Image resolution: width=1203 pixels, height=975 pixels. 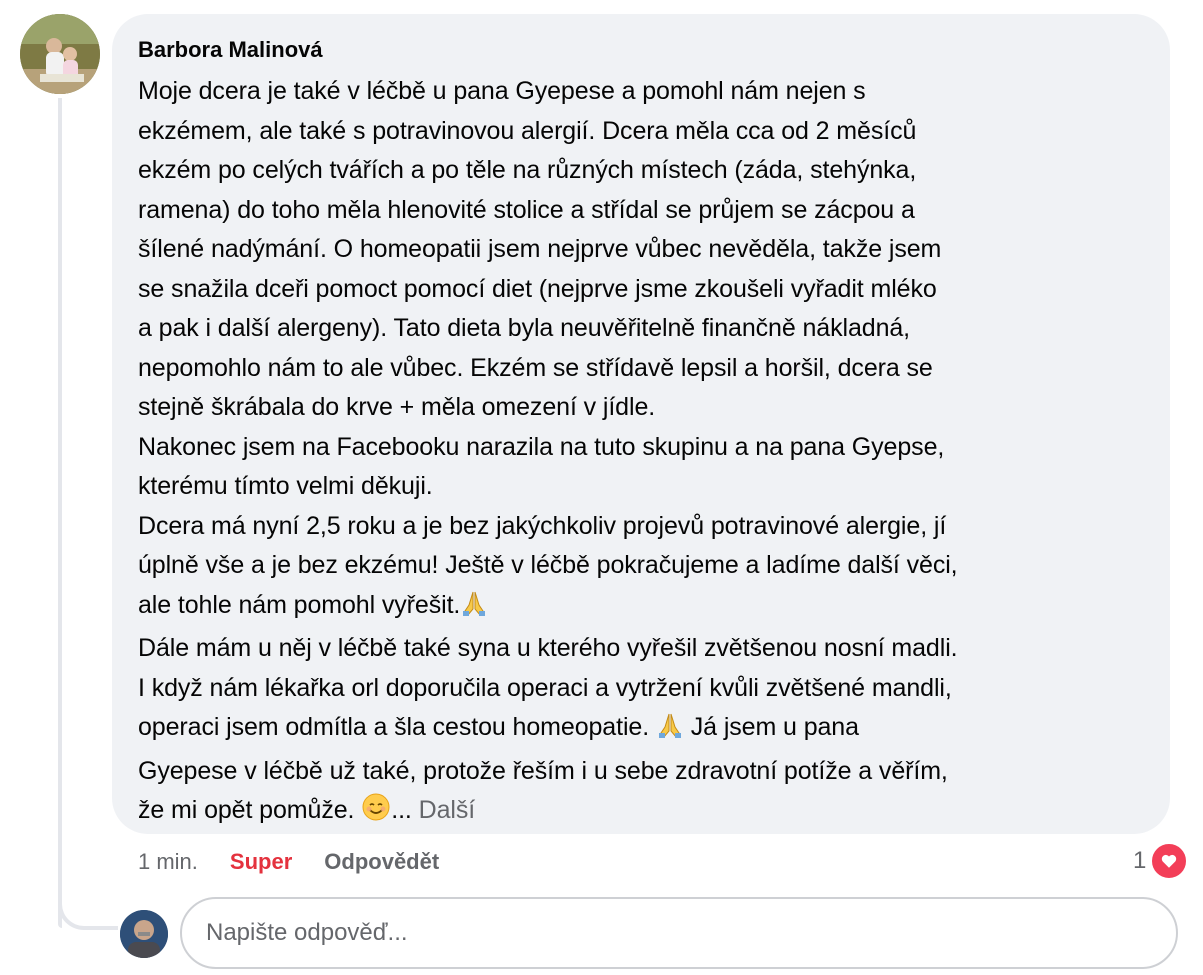 What do you see at coordinates (381, 862) in the screenshot?
I see `reply-button: Odpovědět` at bounding box center [381, 862].